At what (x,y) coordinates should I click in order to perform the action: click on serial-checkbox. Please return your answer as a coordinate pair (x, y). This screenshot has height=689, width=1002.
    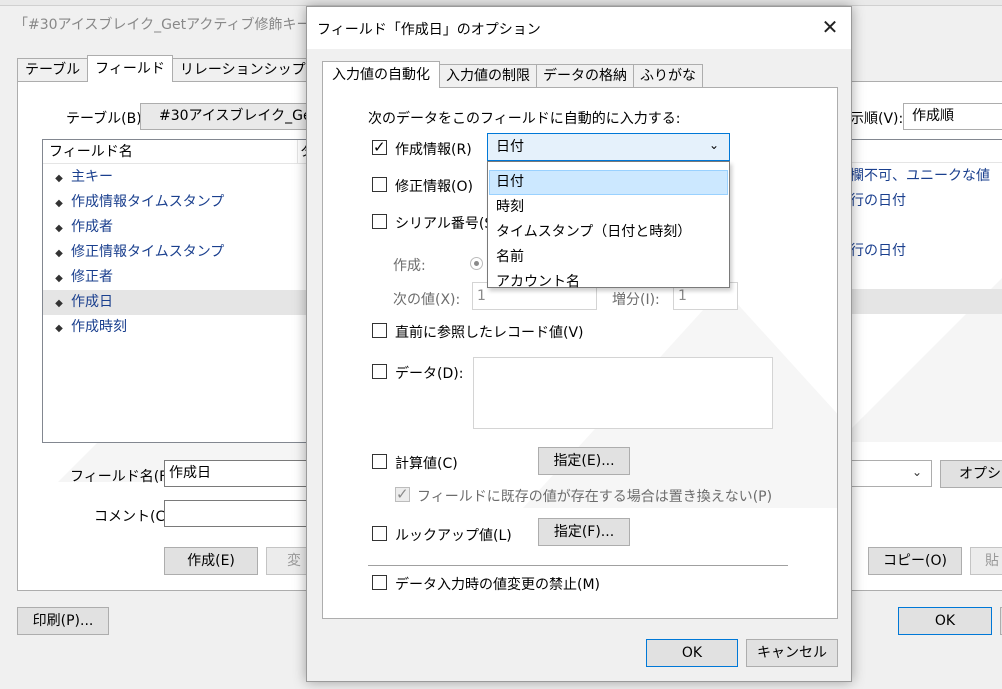
    Looking at the image, I should click on (379, 221).